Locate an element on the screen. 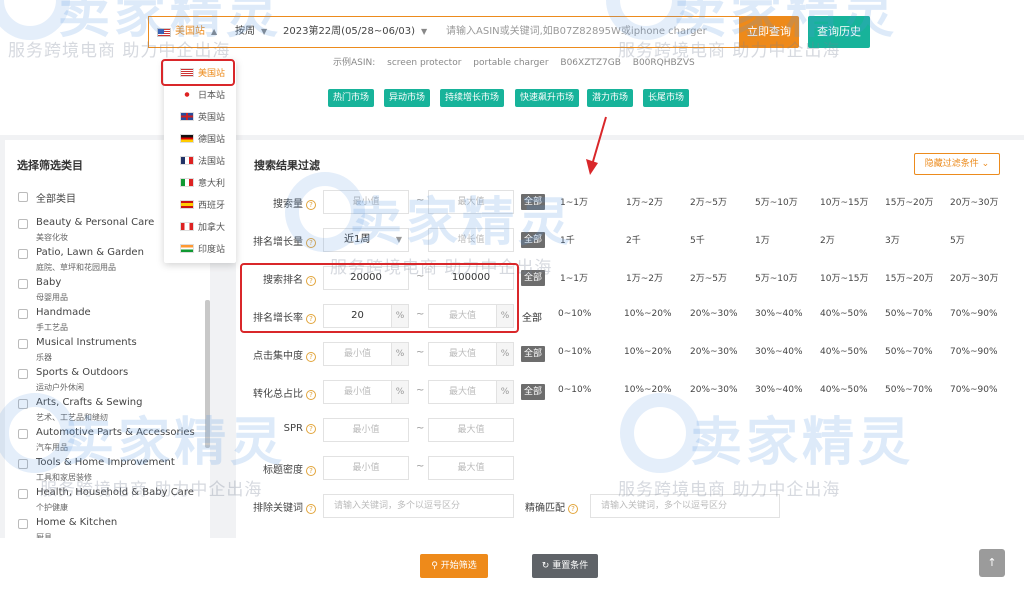  tag-growth-market: 持续增长市场 is located at coordinates (472, 98).